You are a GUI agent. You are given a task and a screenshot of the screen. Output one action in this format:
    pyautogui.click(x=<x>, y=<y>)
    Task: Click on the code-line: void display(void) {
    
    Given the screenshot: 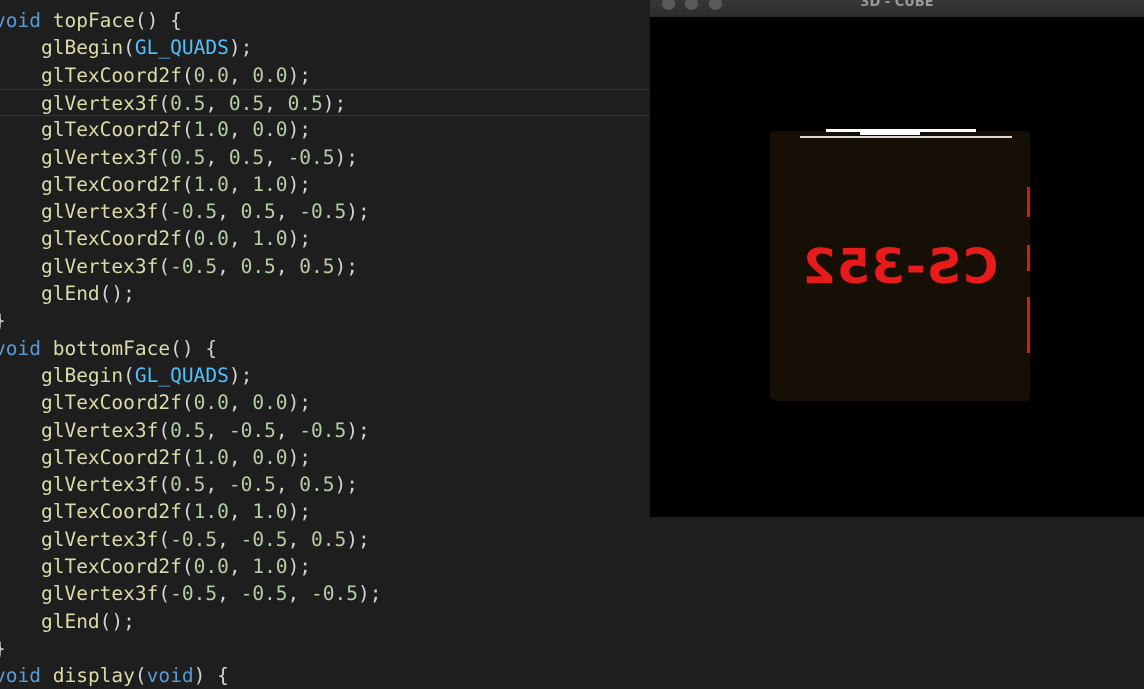 What is the action you would take?
    pyautogui.click(x=572, y=675)
    